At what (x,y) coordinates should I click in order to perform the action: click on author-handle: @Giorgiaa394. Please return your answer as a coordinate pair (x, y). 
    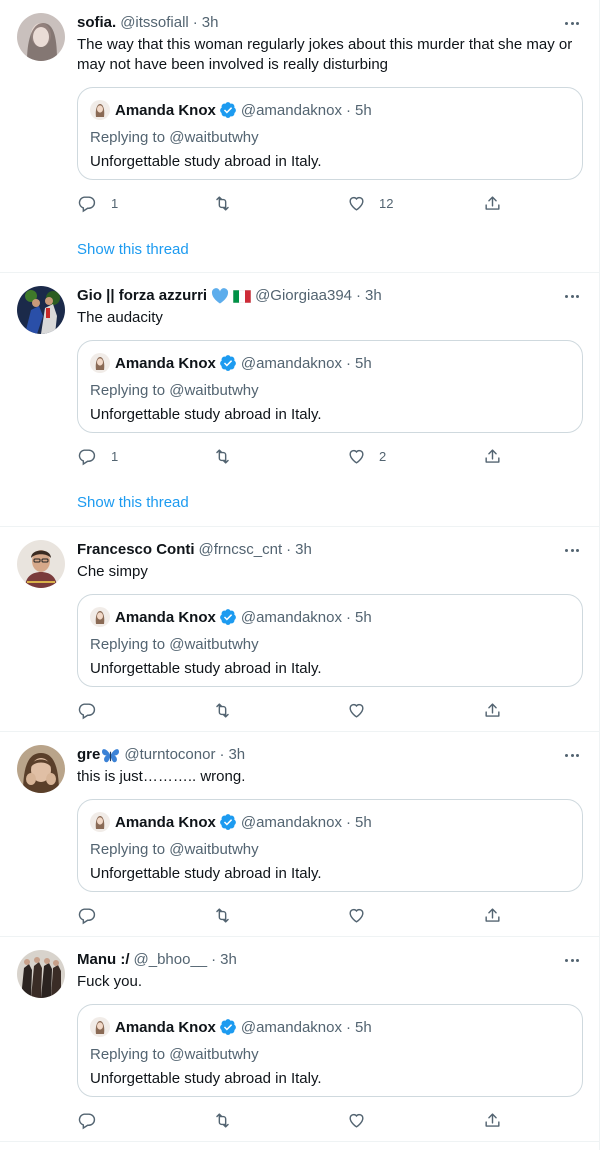
    Looking at the image, I should click on (303, 296).